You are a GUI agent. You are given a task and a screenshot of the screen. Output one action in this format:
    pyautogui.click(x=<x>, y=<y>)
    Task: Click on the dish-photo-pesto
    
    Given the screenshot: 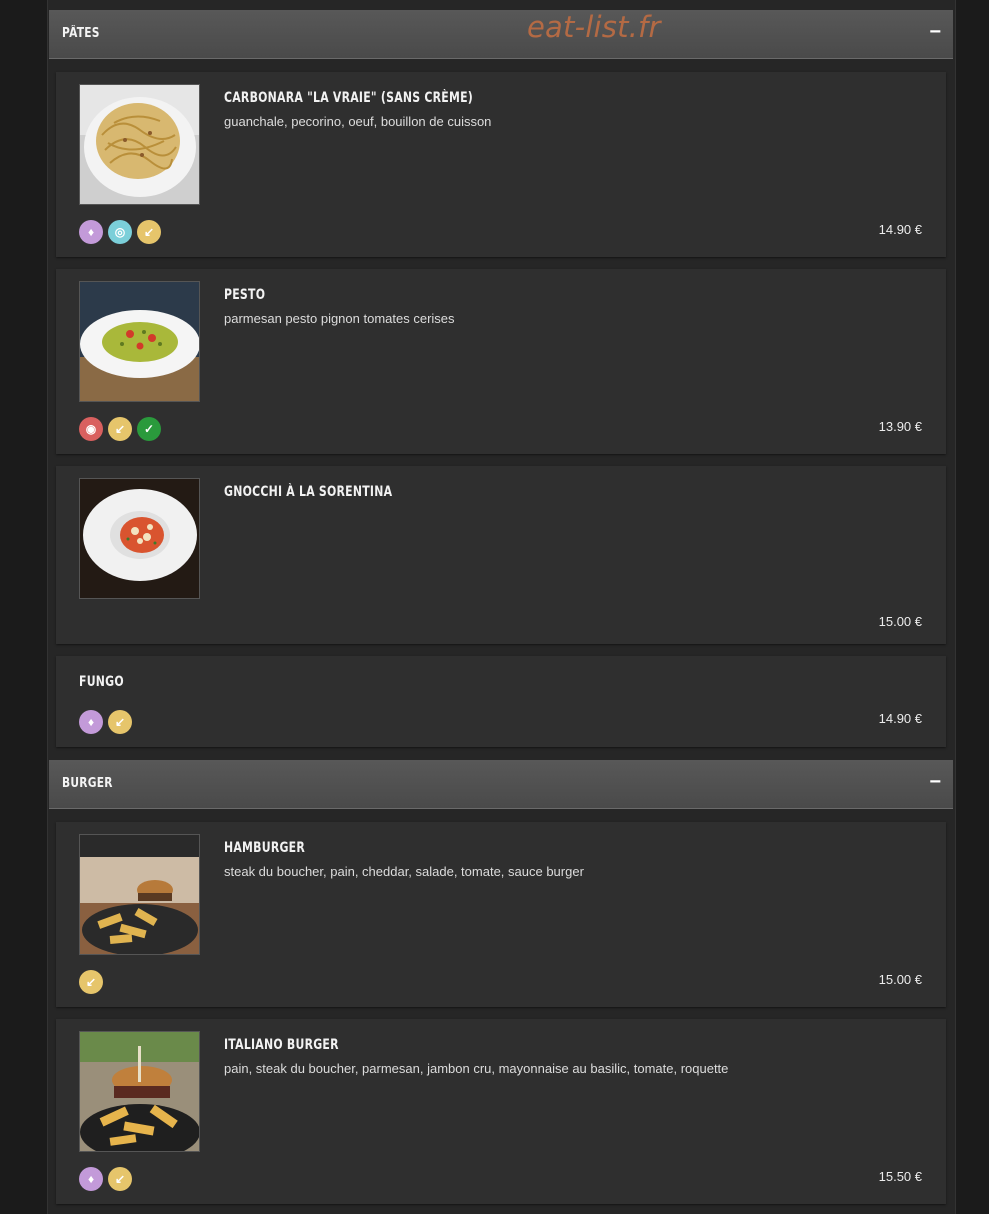 What is the action you would take?
    pyautogui.click(x=139, y=341)
    